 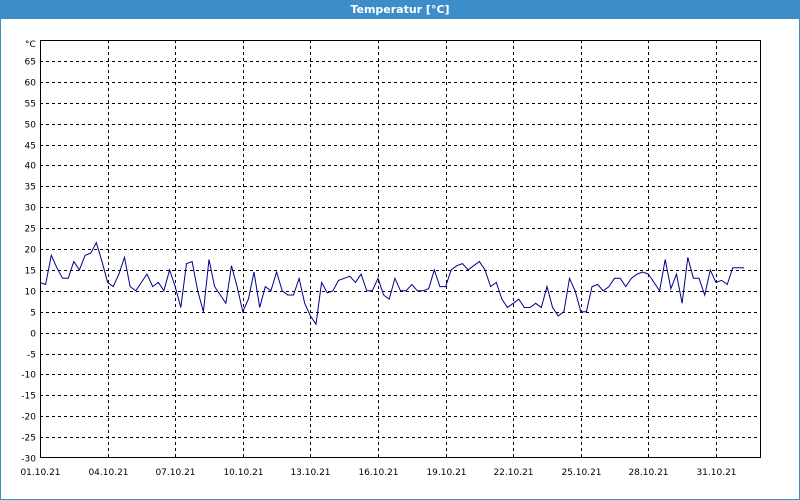 What do you see at coordinates (40, 473) in the screenshot?
I see `x-tick-label: 01.10.21` at bounding box center [40, 473].